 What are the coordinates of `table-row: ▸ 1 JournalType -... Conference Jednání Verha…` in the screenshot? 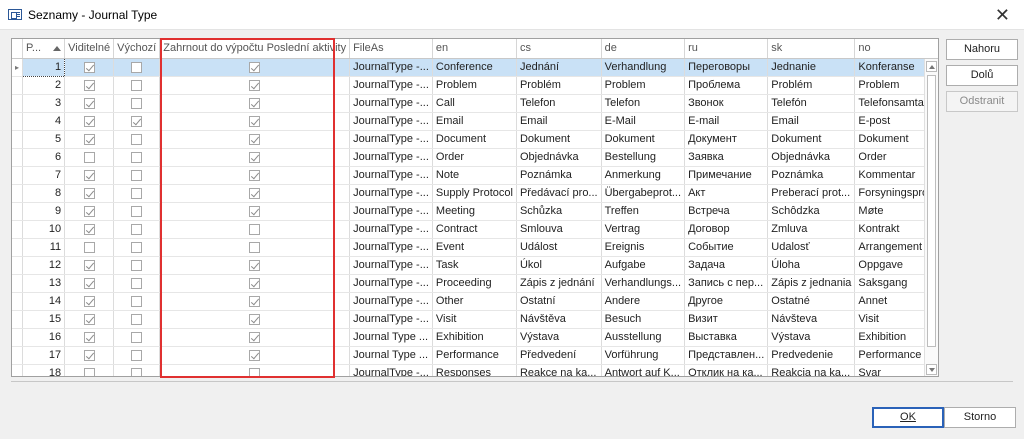 It's located at (475, 67).